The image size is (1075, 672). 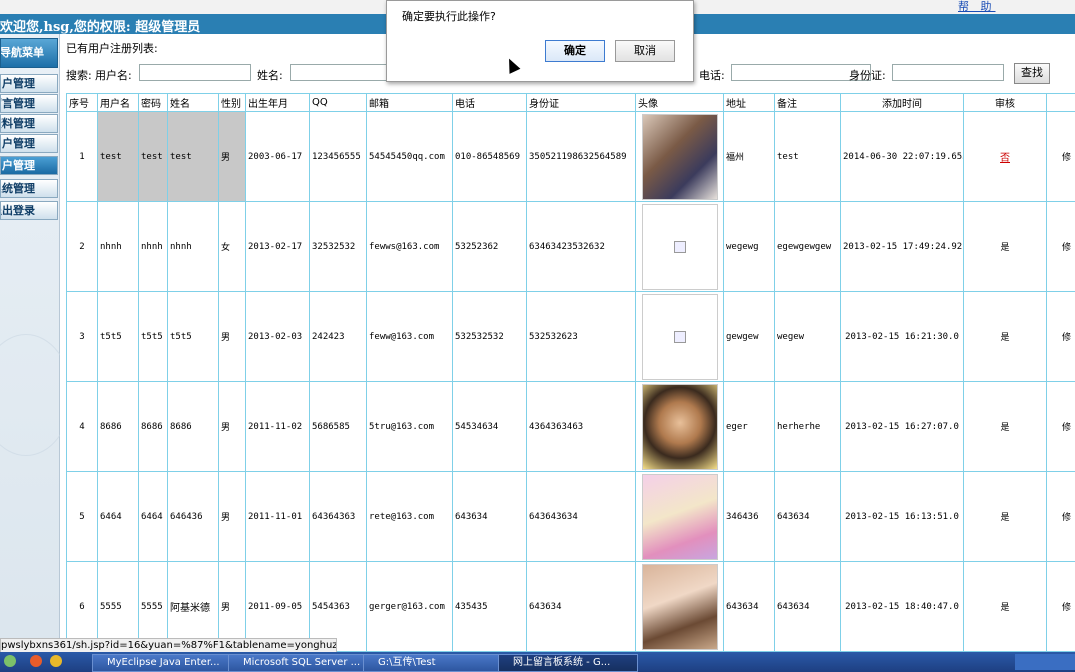 I want to click on cell-qq: 32532532, so click(x=338, y=246).